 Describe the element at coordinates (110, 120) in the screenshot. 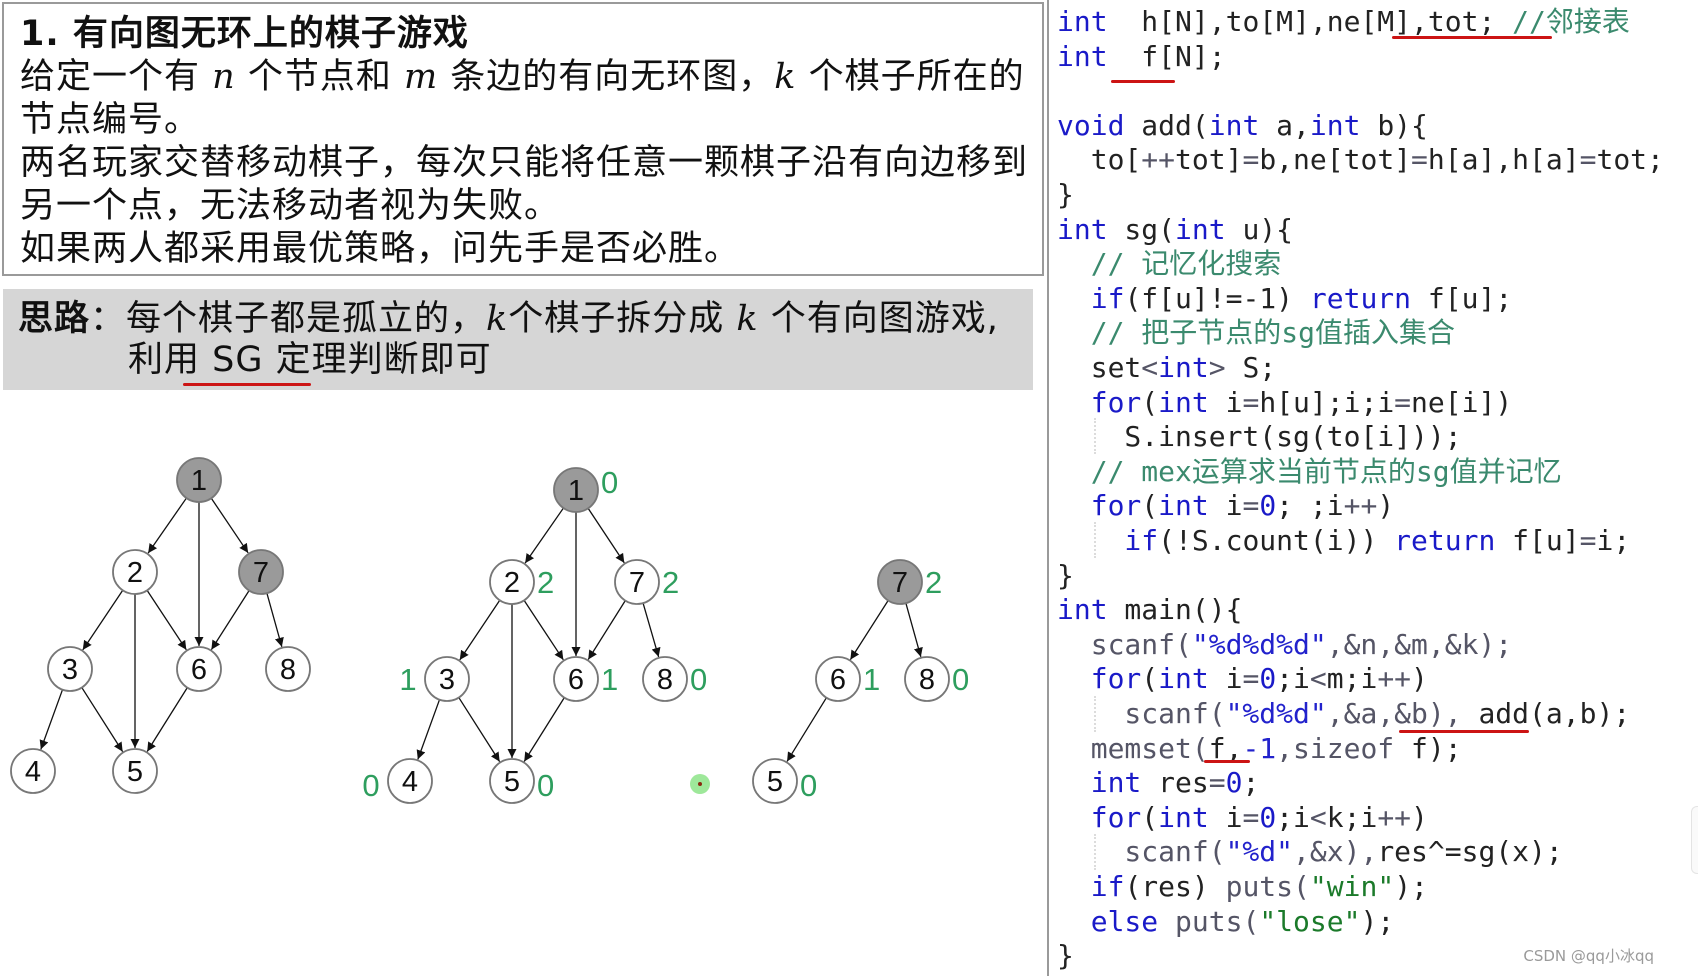

I see `problem-line-2: 节点编号。` at that location.